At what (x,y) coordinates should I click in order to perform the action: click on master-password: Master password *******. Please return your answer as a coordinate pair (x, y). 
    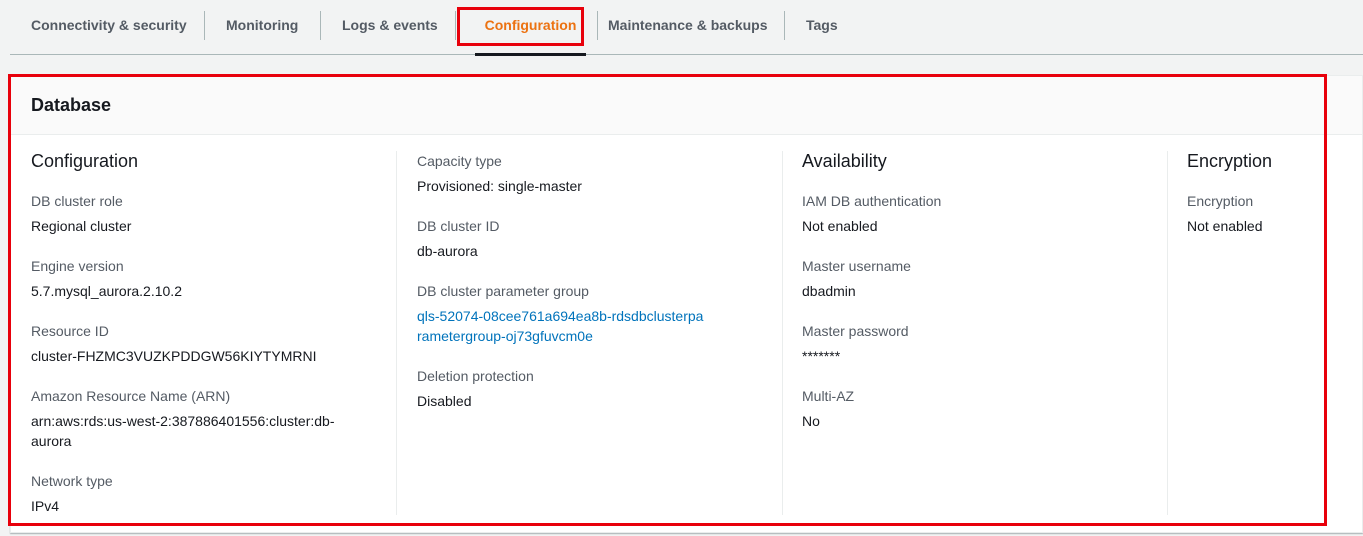
    Looking at the image, I should click on (987, 343).